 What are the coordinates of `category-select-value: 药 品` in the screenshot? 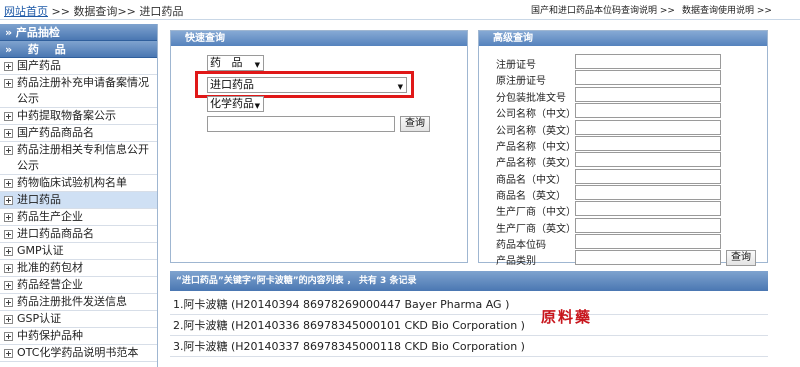 It's located at (226, 62).